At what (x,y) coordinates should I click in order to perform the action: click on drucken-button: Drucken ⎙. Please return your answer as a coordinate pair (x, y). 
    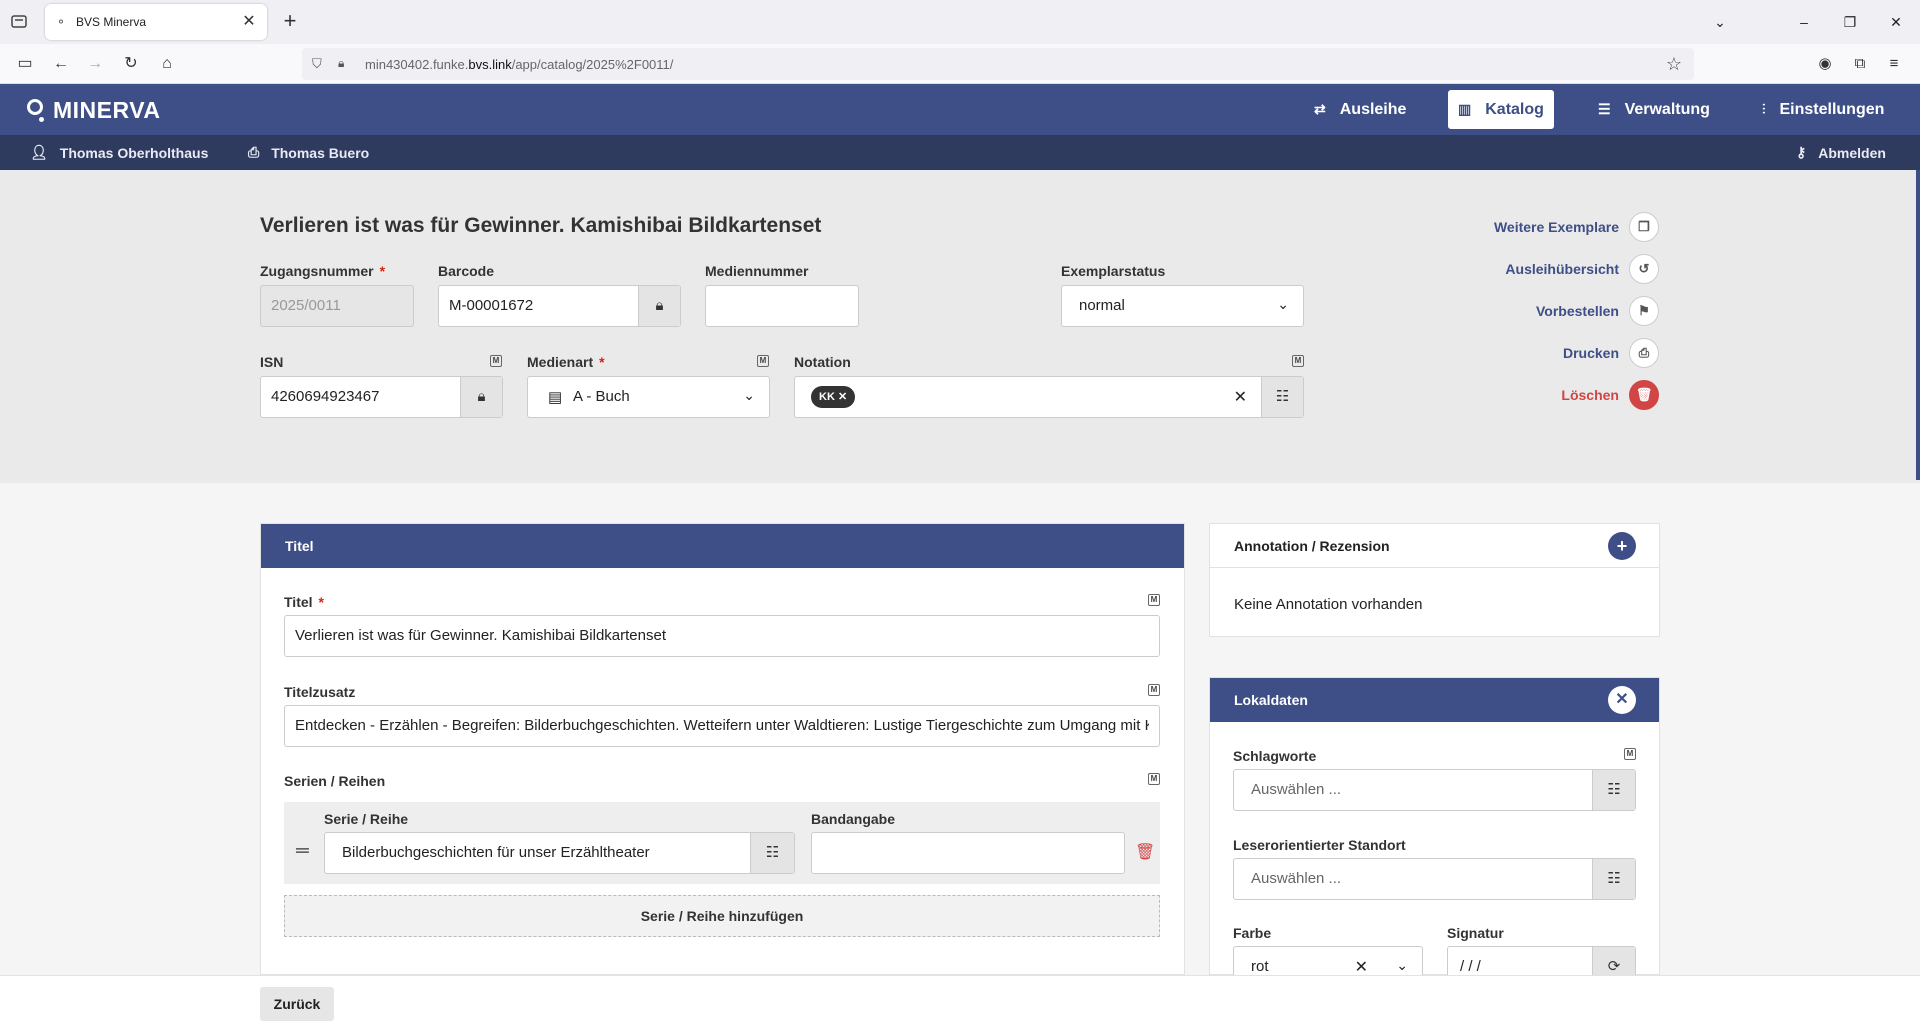
    Looking at the image, I should click on (1611, 353).